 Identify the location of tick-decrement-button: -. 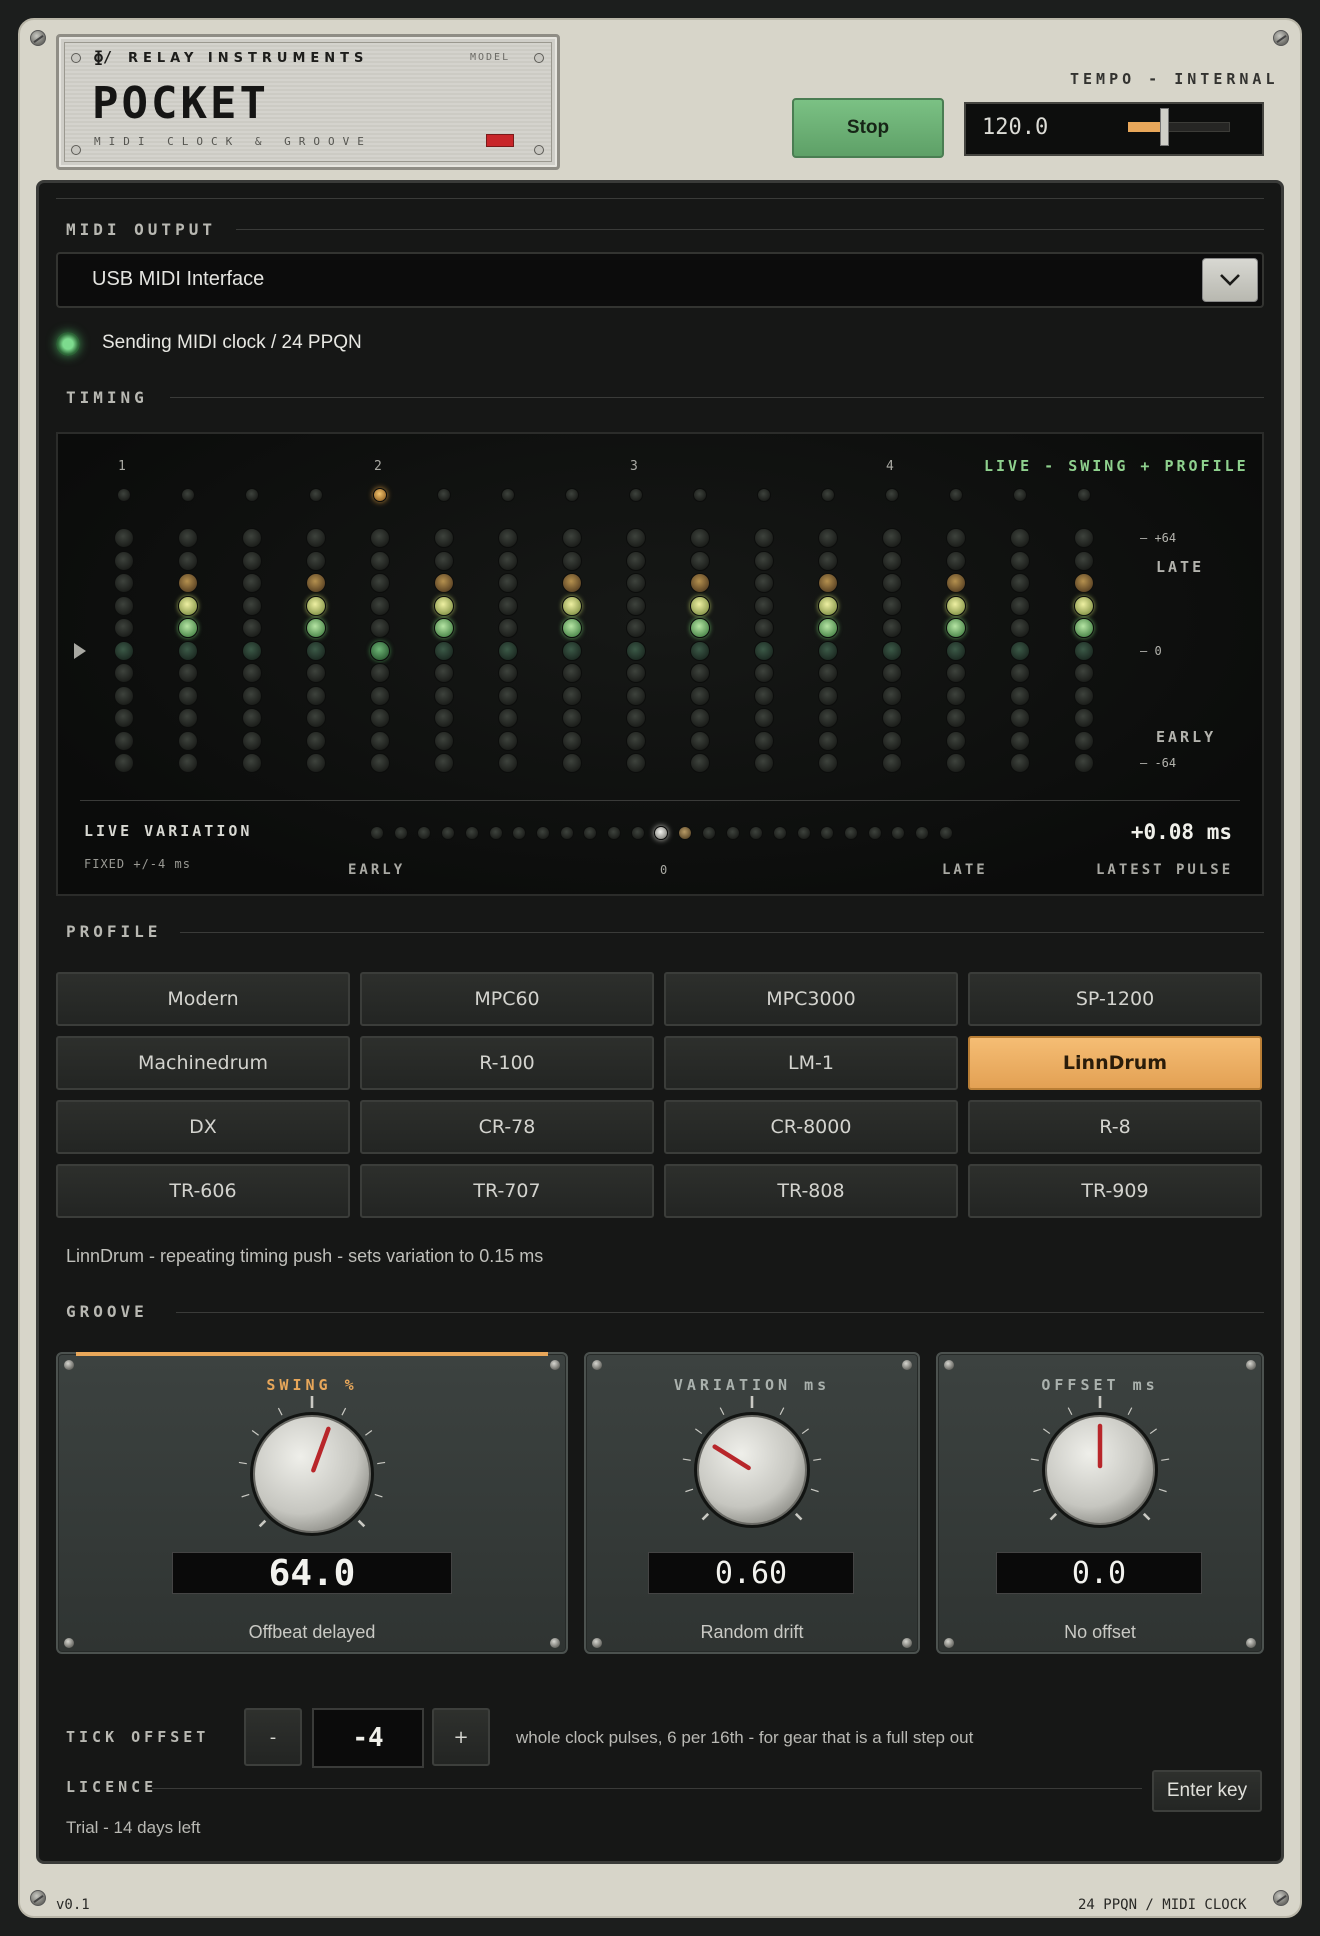
(273, 1737).